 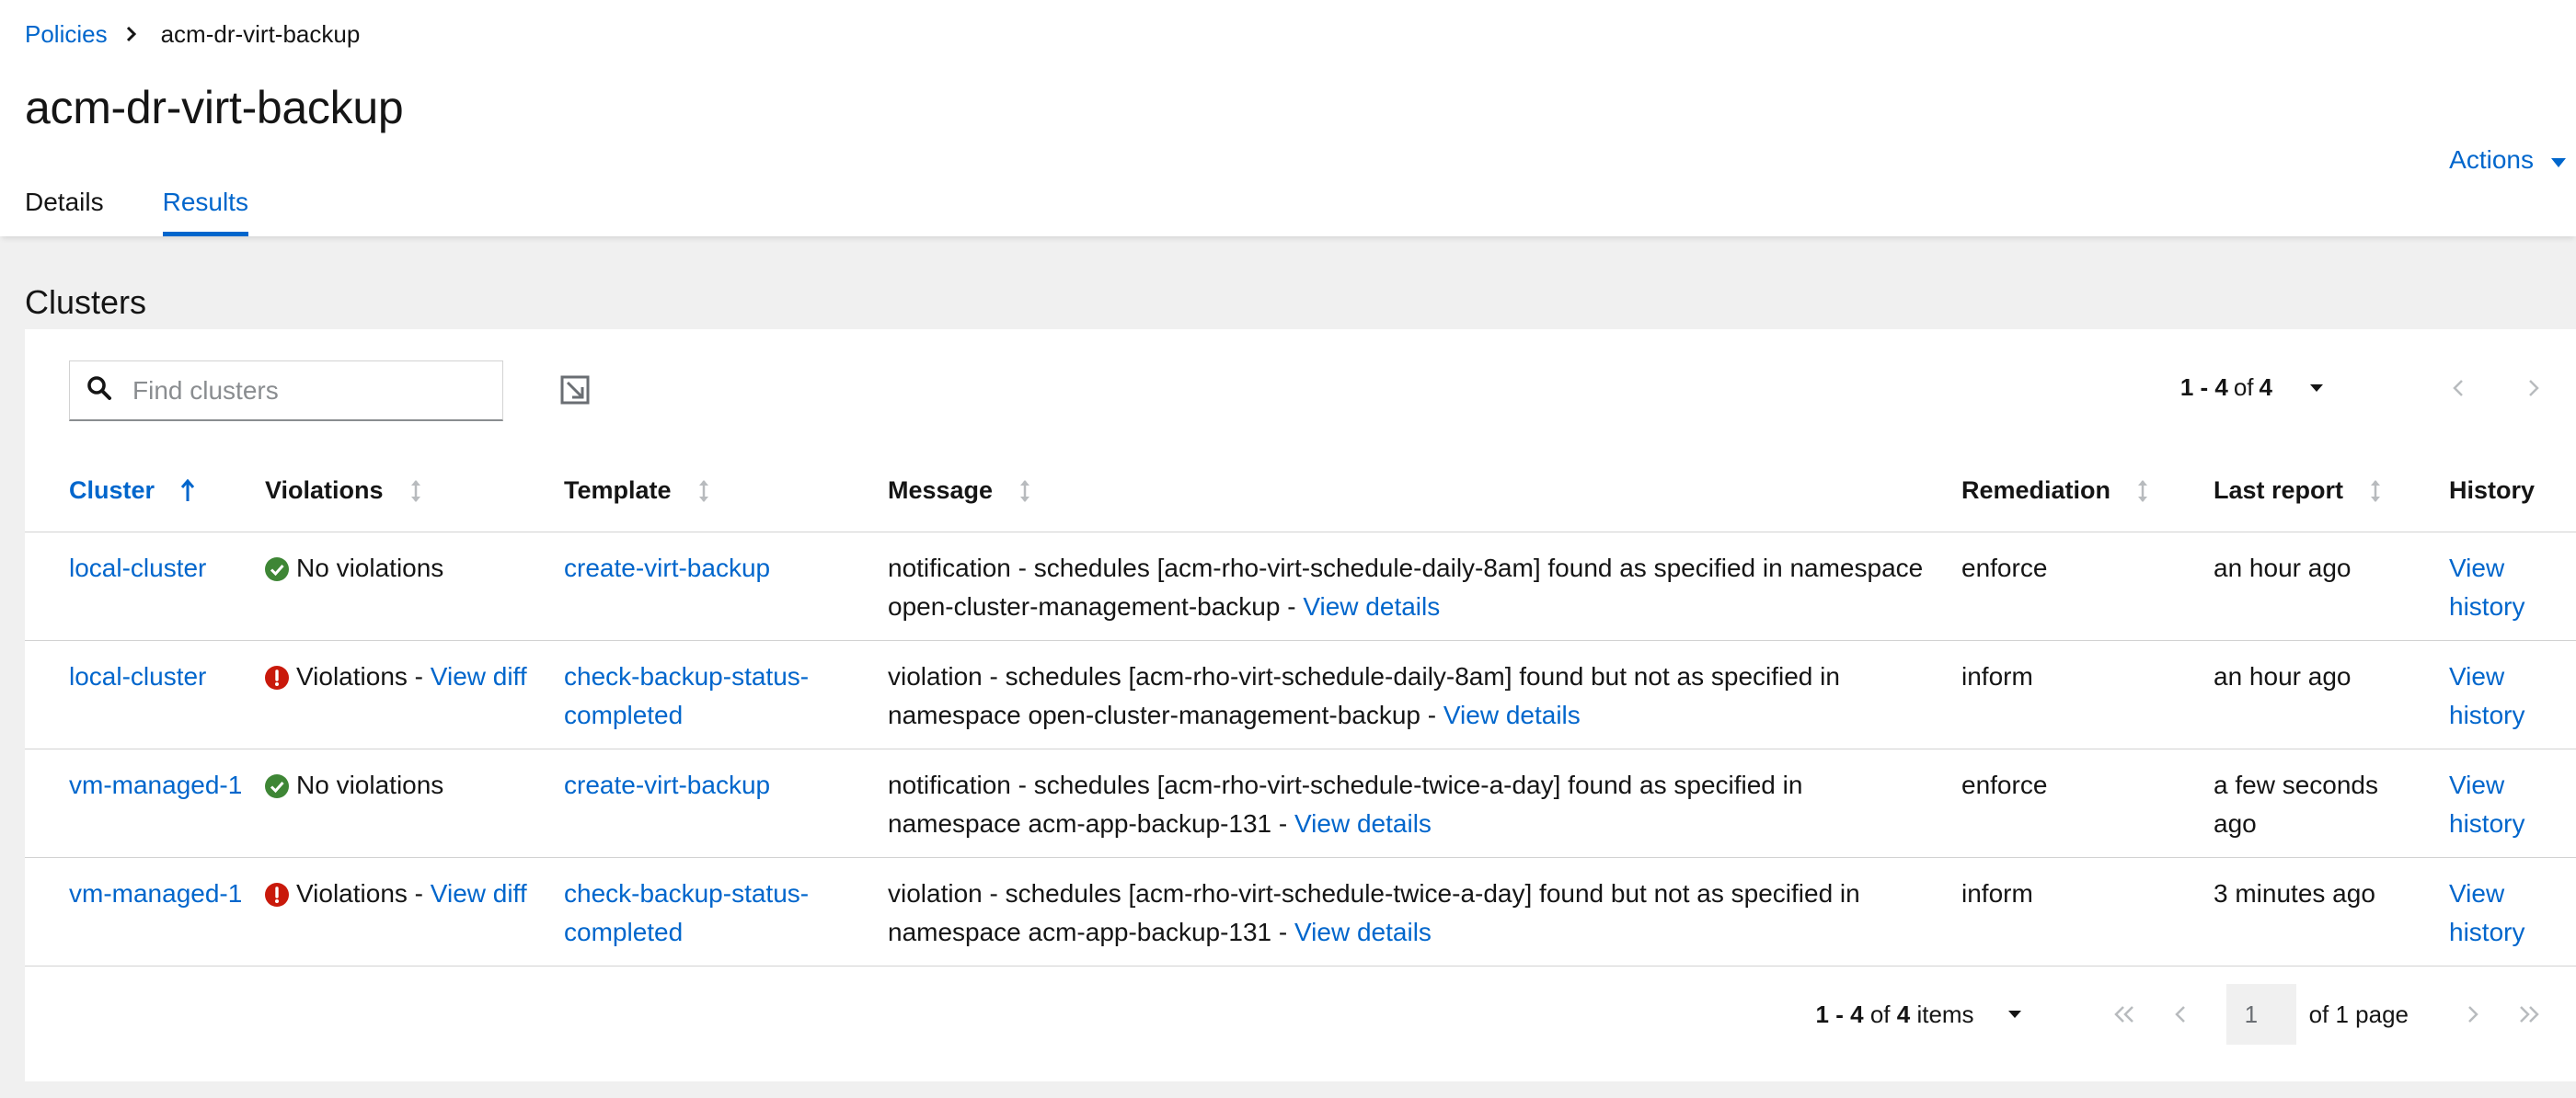 I want to click on bottom-pagination: 1 - 4 of 4 items of 1 page, so click(x=2177, y=1015).